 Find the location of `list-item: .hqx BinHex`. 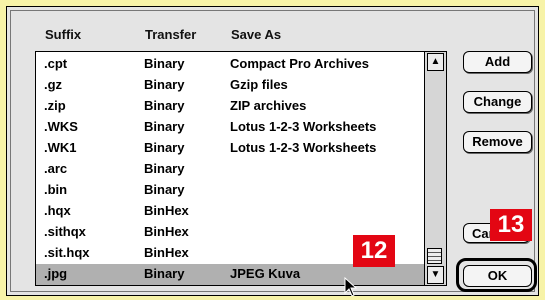

list-item: .hqx BinHex is located at coordinates (230, 211).